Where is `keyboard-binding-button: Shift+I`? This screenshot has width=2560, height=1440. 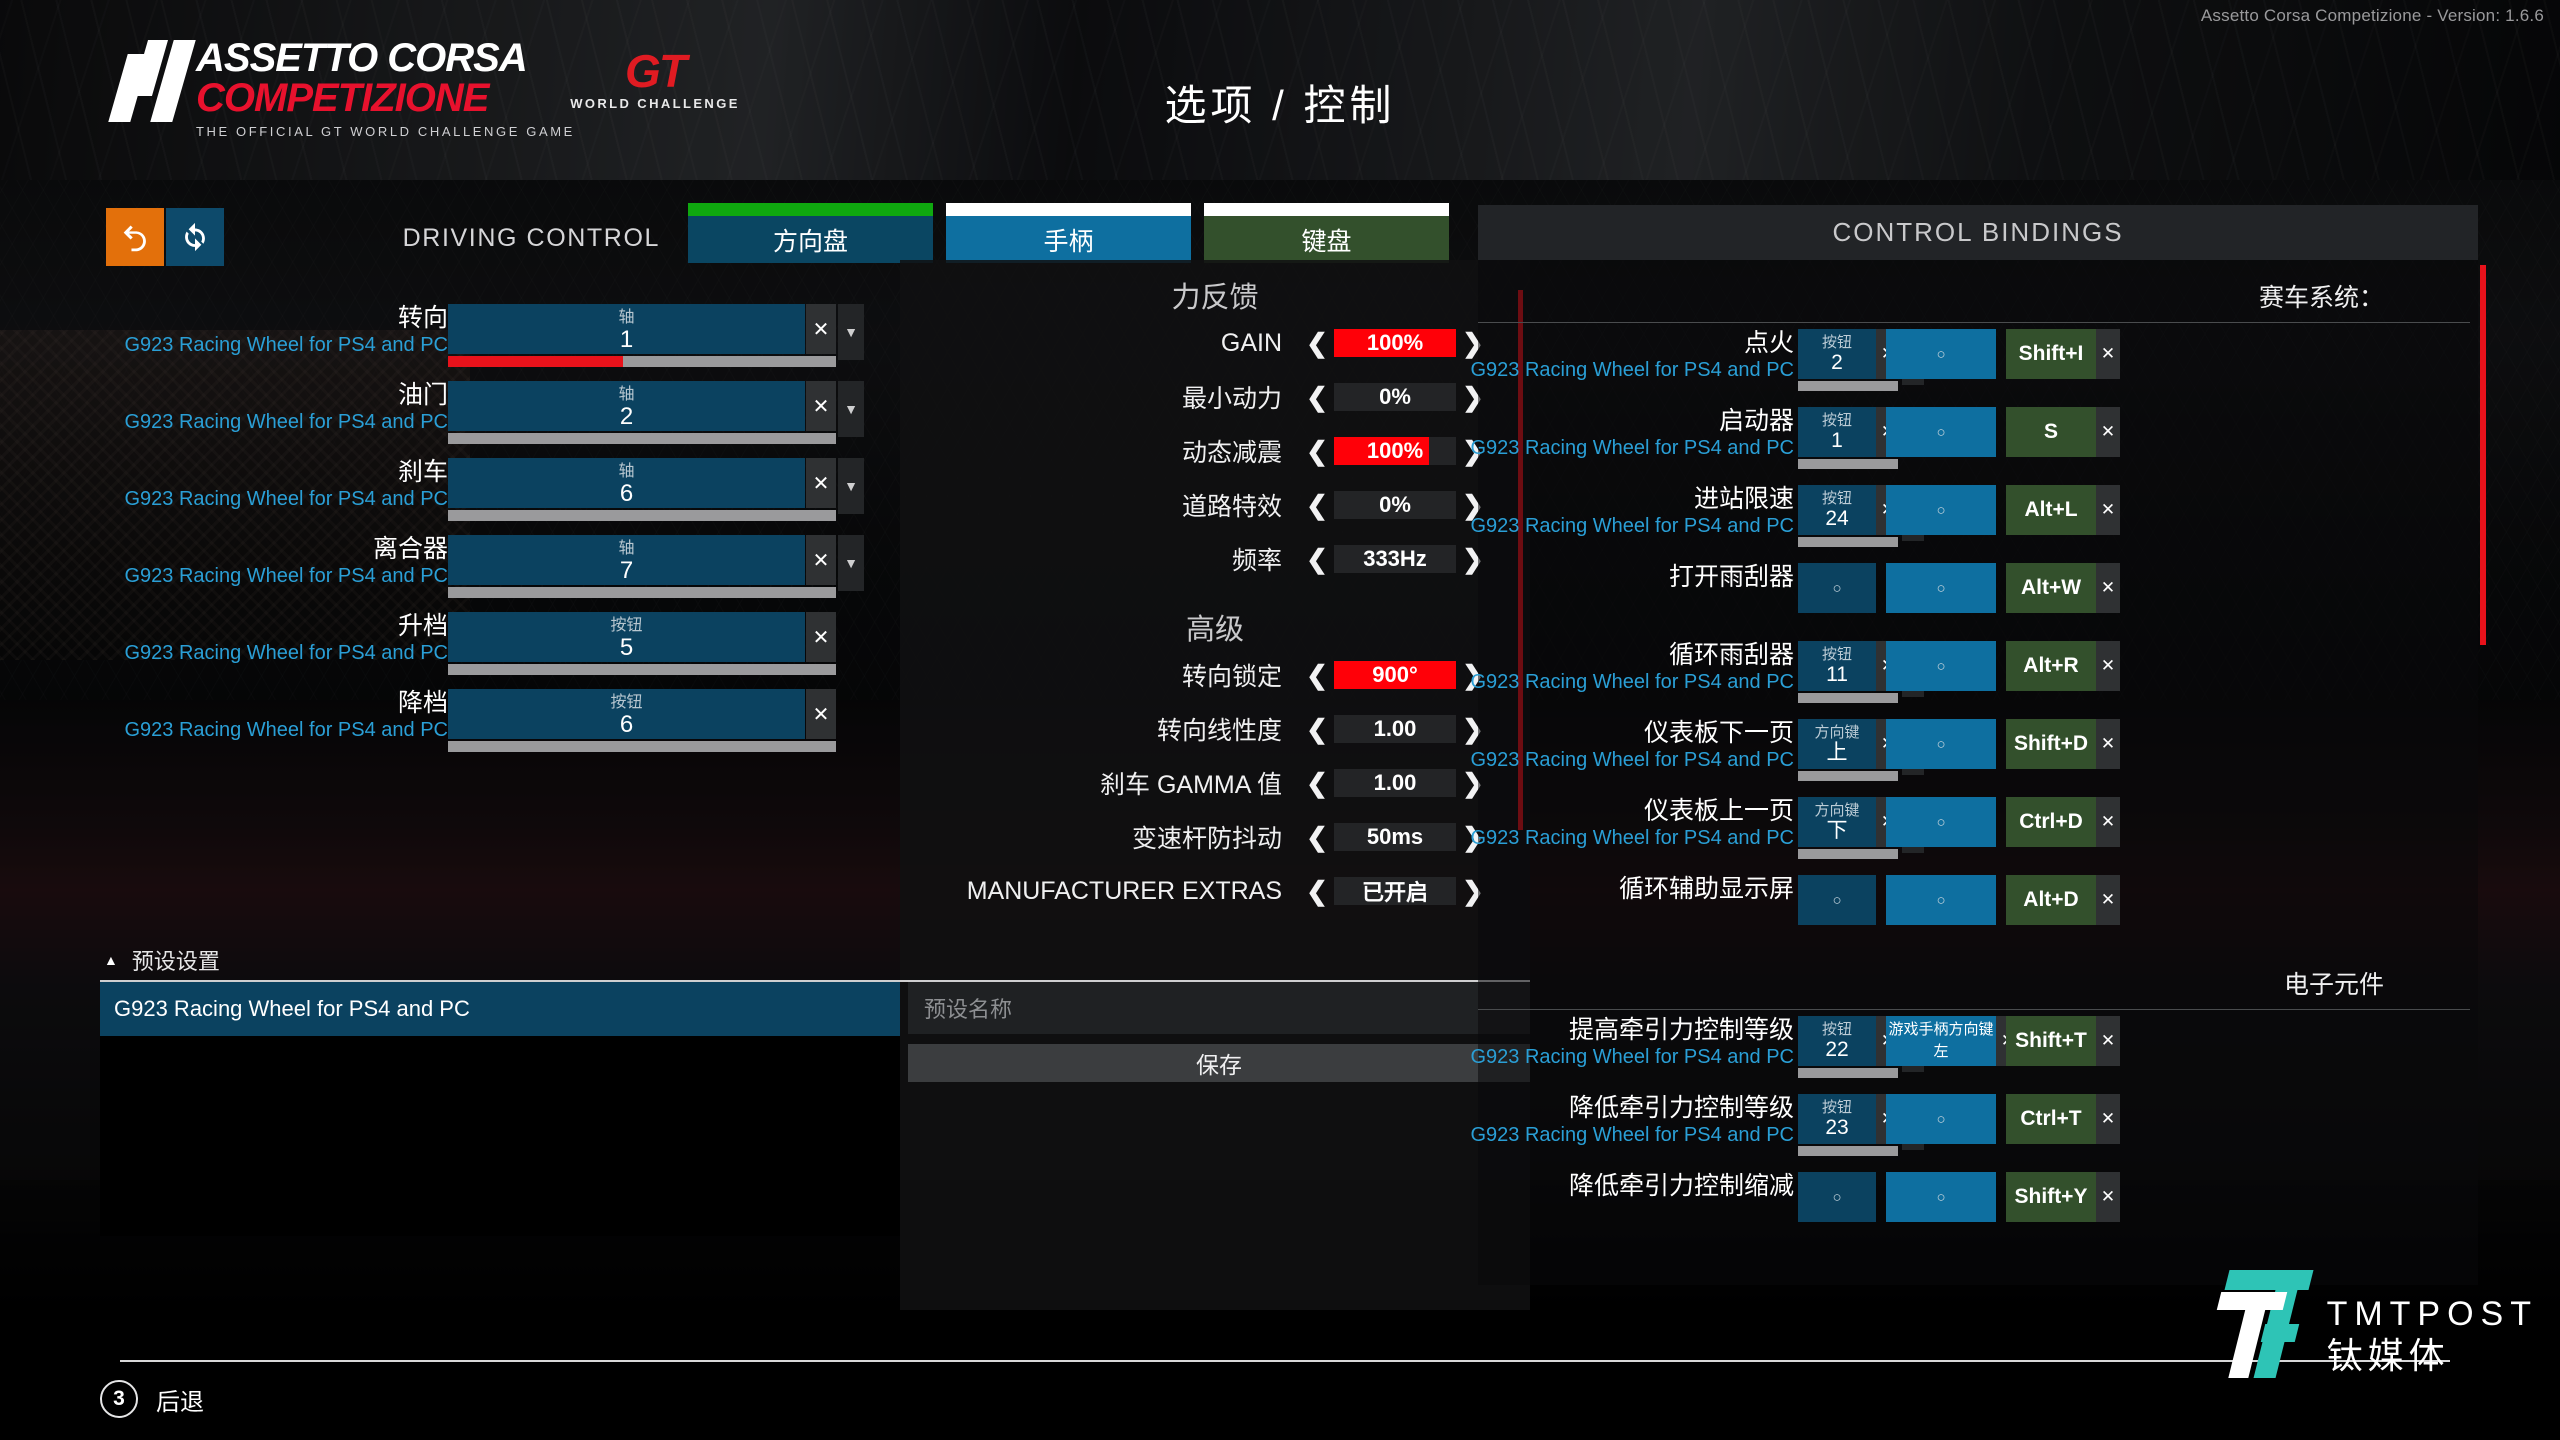 keyboard-binding-button: Shift+I is located at coordinates (2051, 354).